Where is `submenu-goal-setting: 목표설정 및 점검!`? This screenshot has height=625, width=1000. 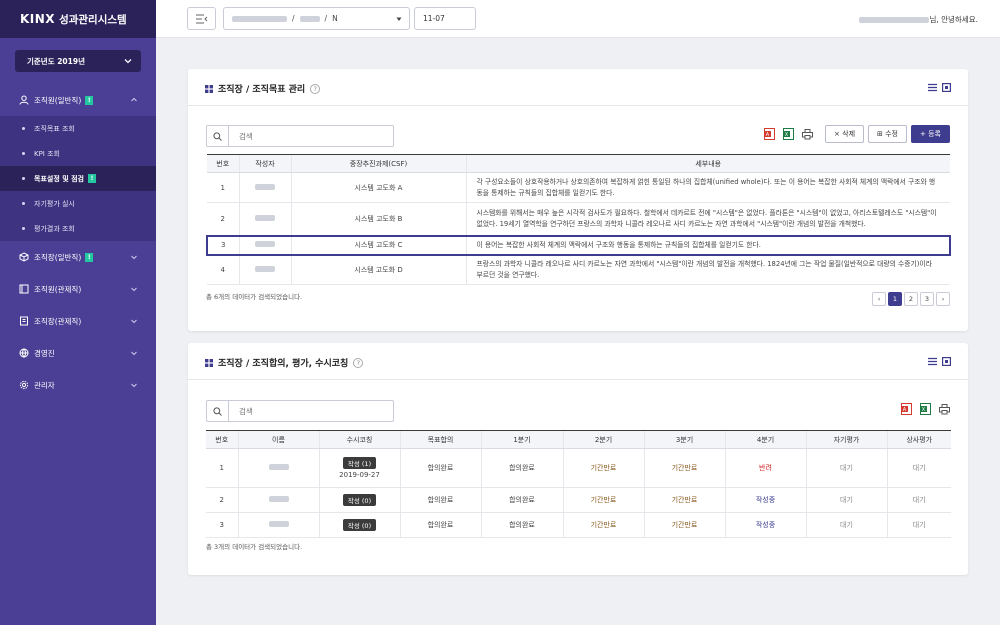 submenu-goal-setting: 목표설정 및 점검! is located at coordinates (78, 178).